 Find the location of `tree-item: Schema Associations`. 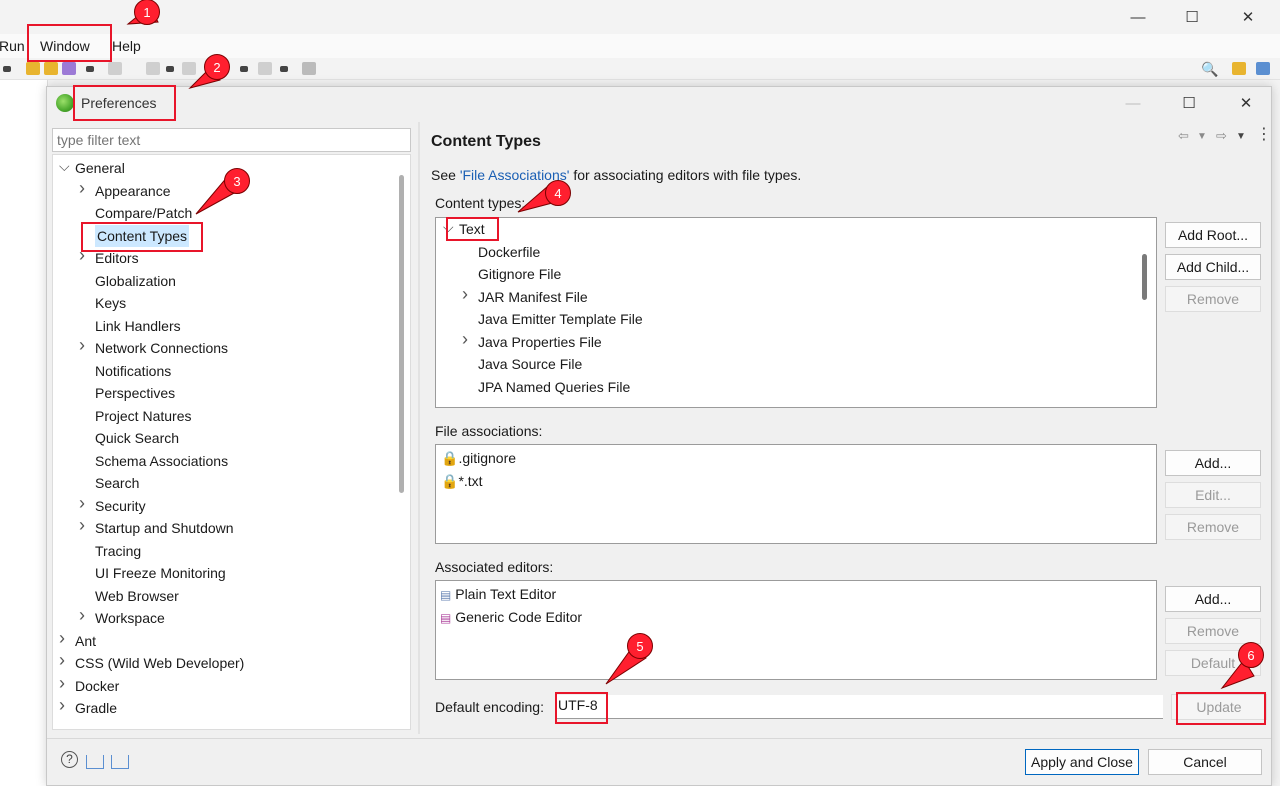

tree-item: Schema Associations is located at coordinates (161, 461).